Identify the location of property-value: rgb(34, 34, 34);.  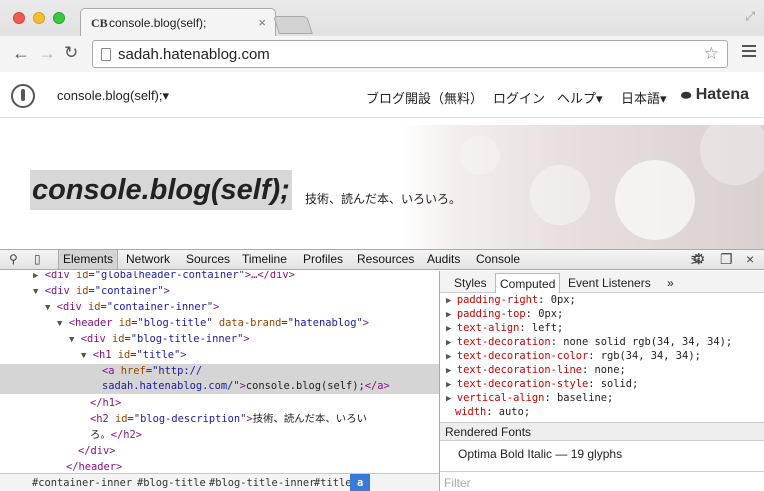
(650, 356).